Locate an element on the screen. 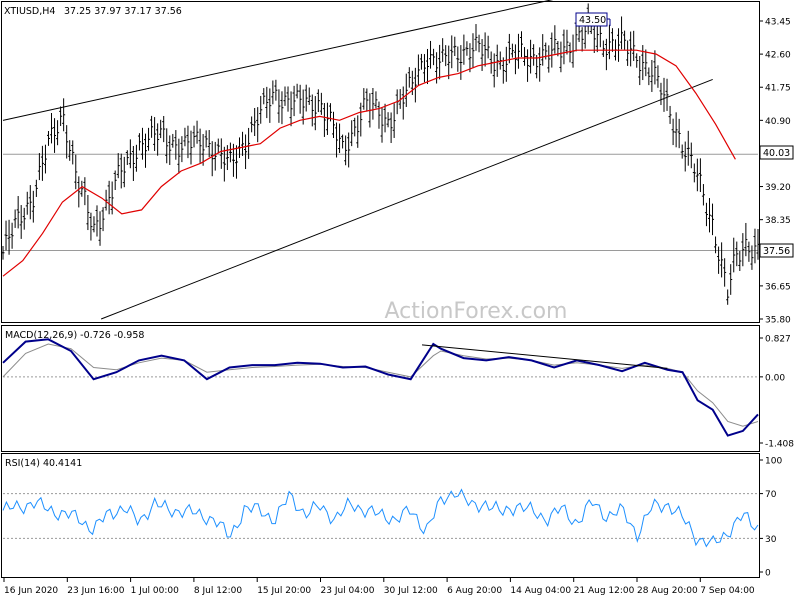 This screenshot has width=800, height=600. price-panel-tick-label: 42.60 is located at coordinates (778, 56).